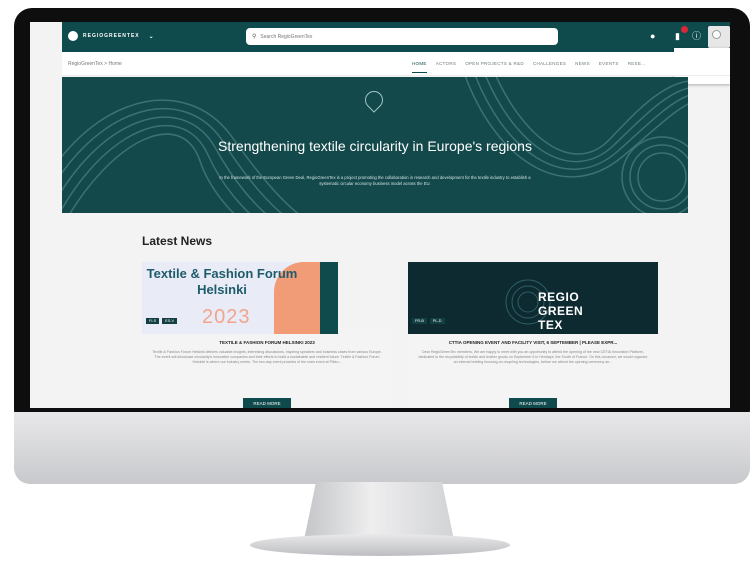 The width and height of the screenshot is (754, 564). What do you see at coordinates (437, 321) in the screenshot?
I see `region-tag: PL-D` at bounding box center [437, 321].